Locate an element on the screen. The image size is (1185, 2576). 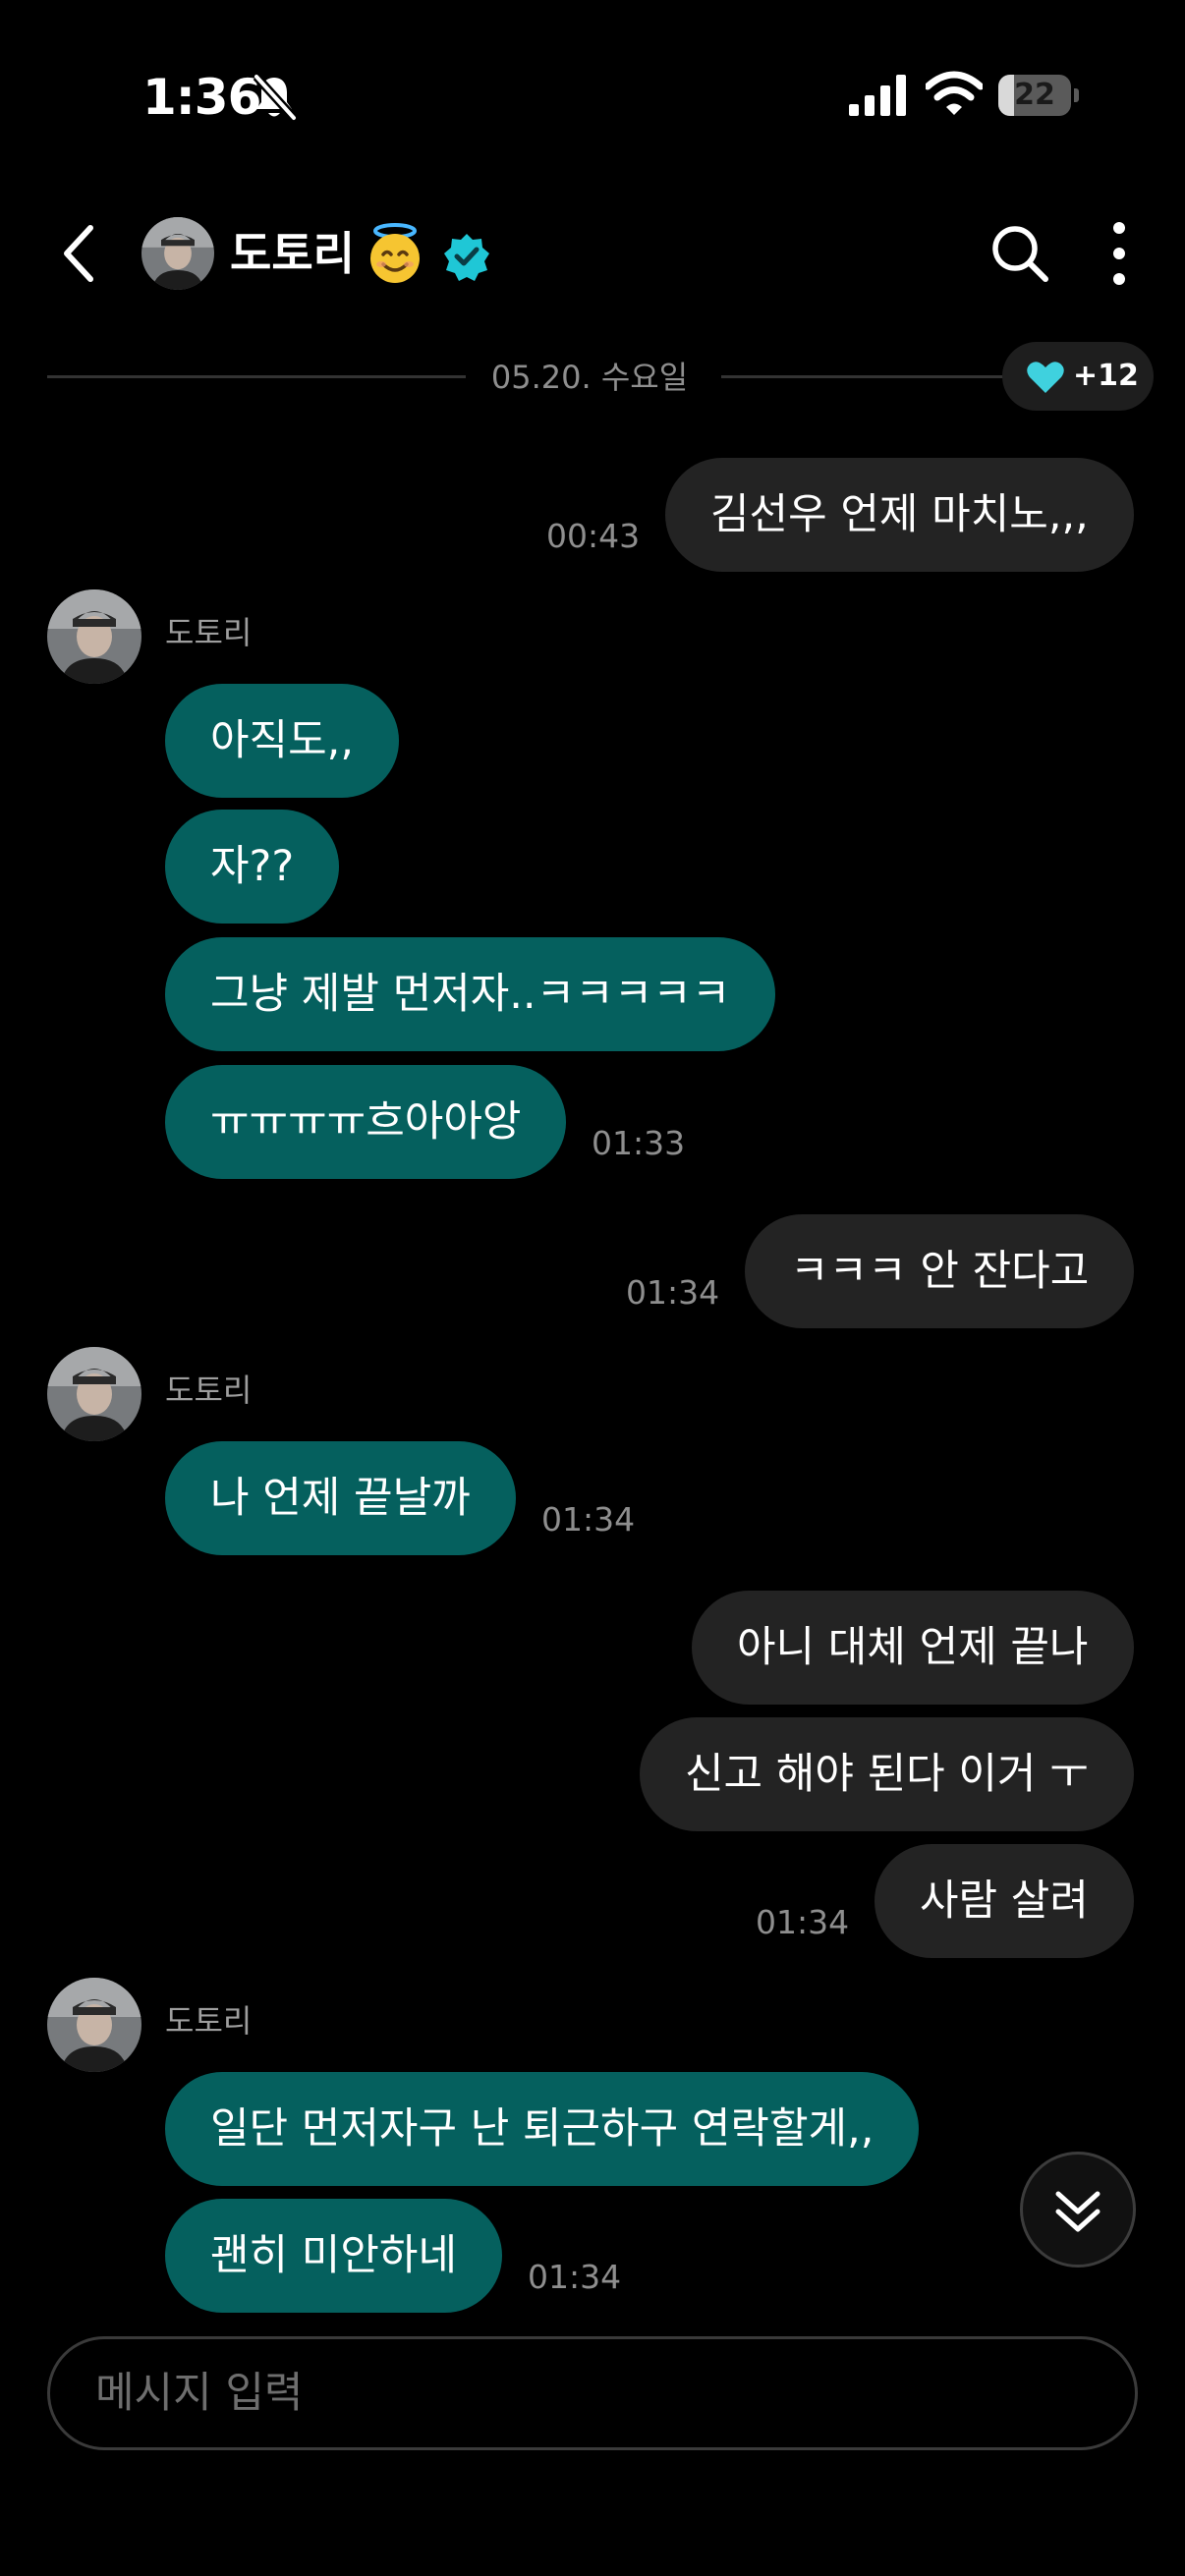
header-avatar is located at coordinates (178, 253).